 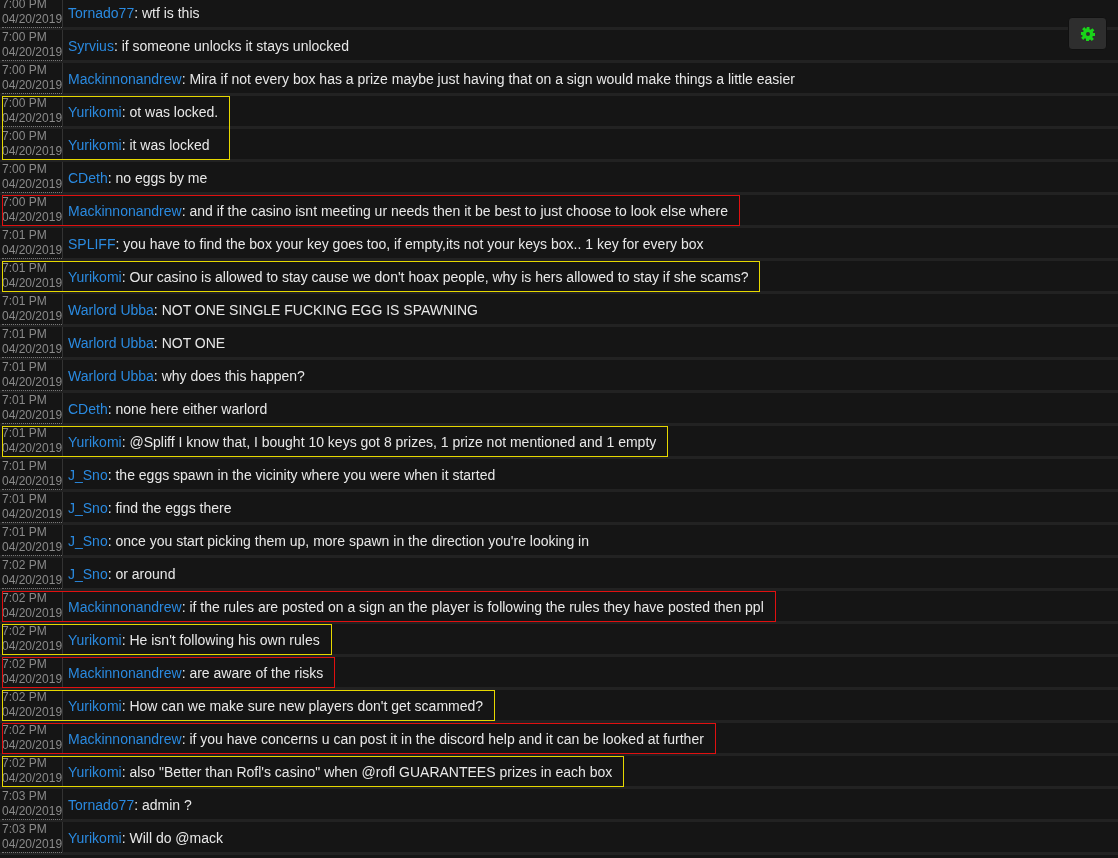 I want to click on message-text: Mackinnonandrew: if you have concerns u can post it in the discord help and it can be looked at further, so click(x=386, y=739).